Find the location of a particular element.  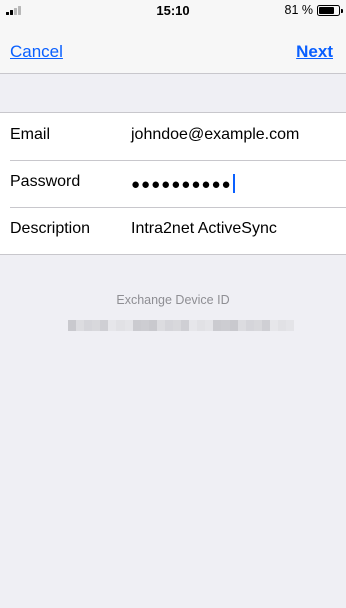

exchange-device-id-value is located at coordinates (181, 325).